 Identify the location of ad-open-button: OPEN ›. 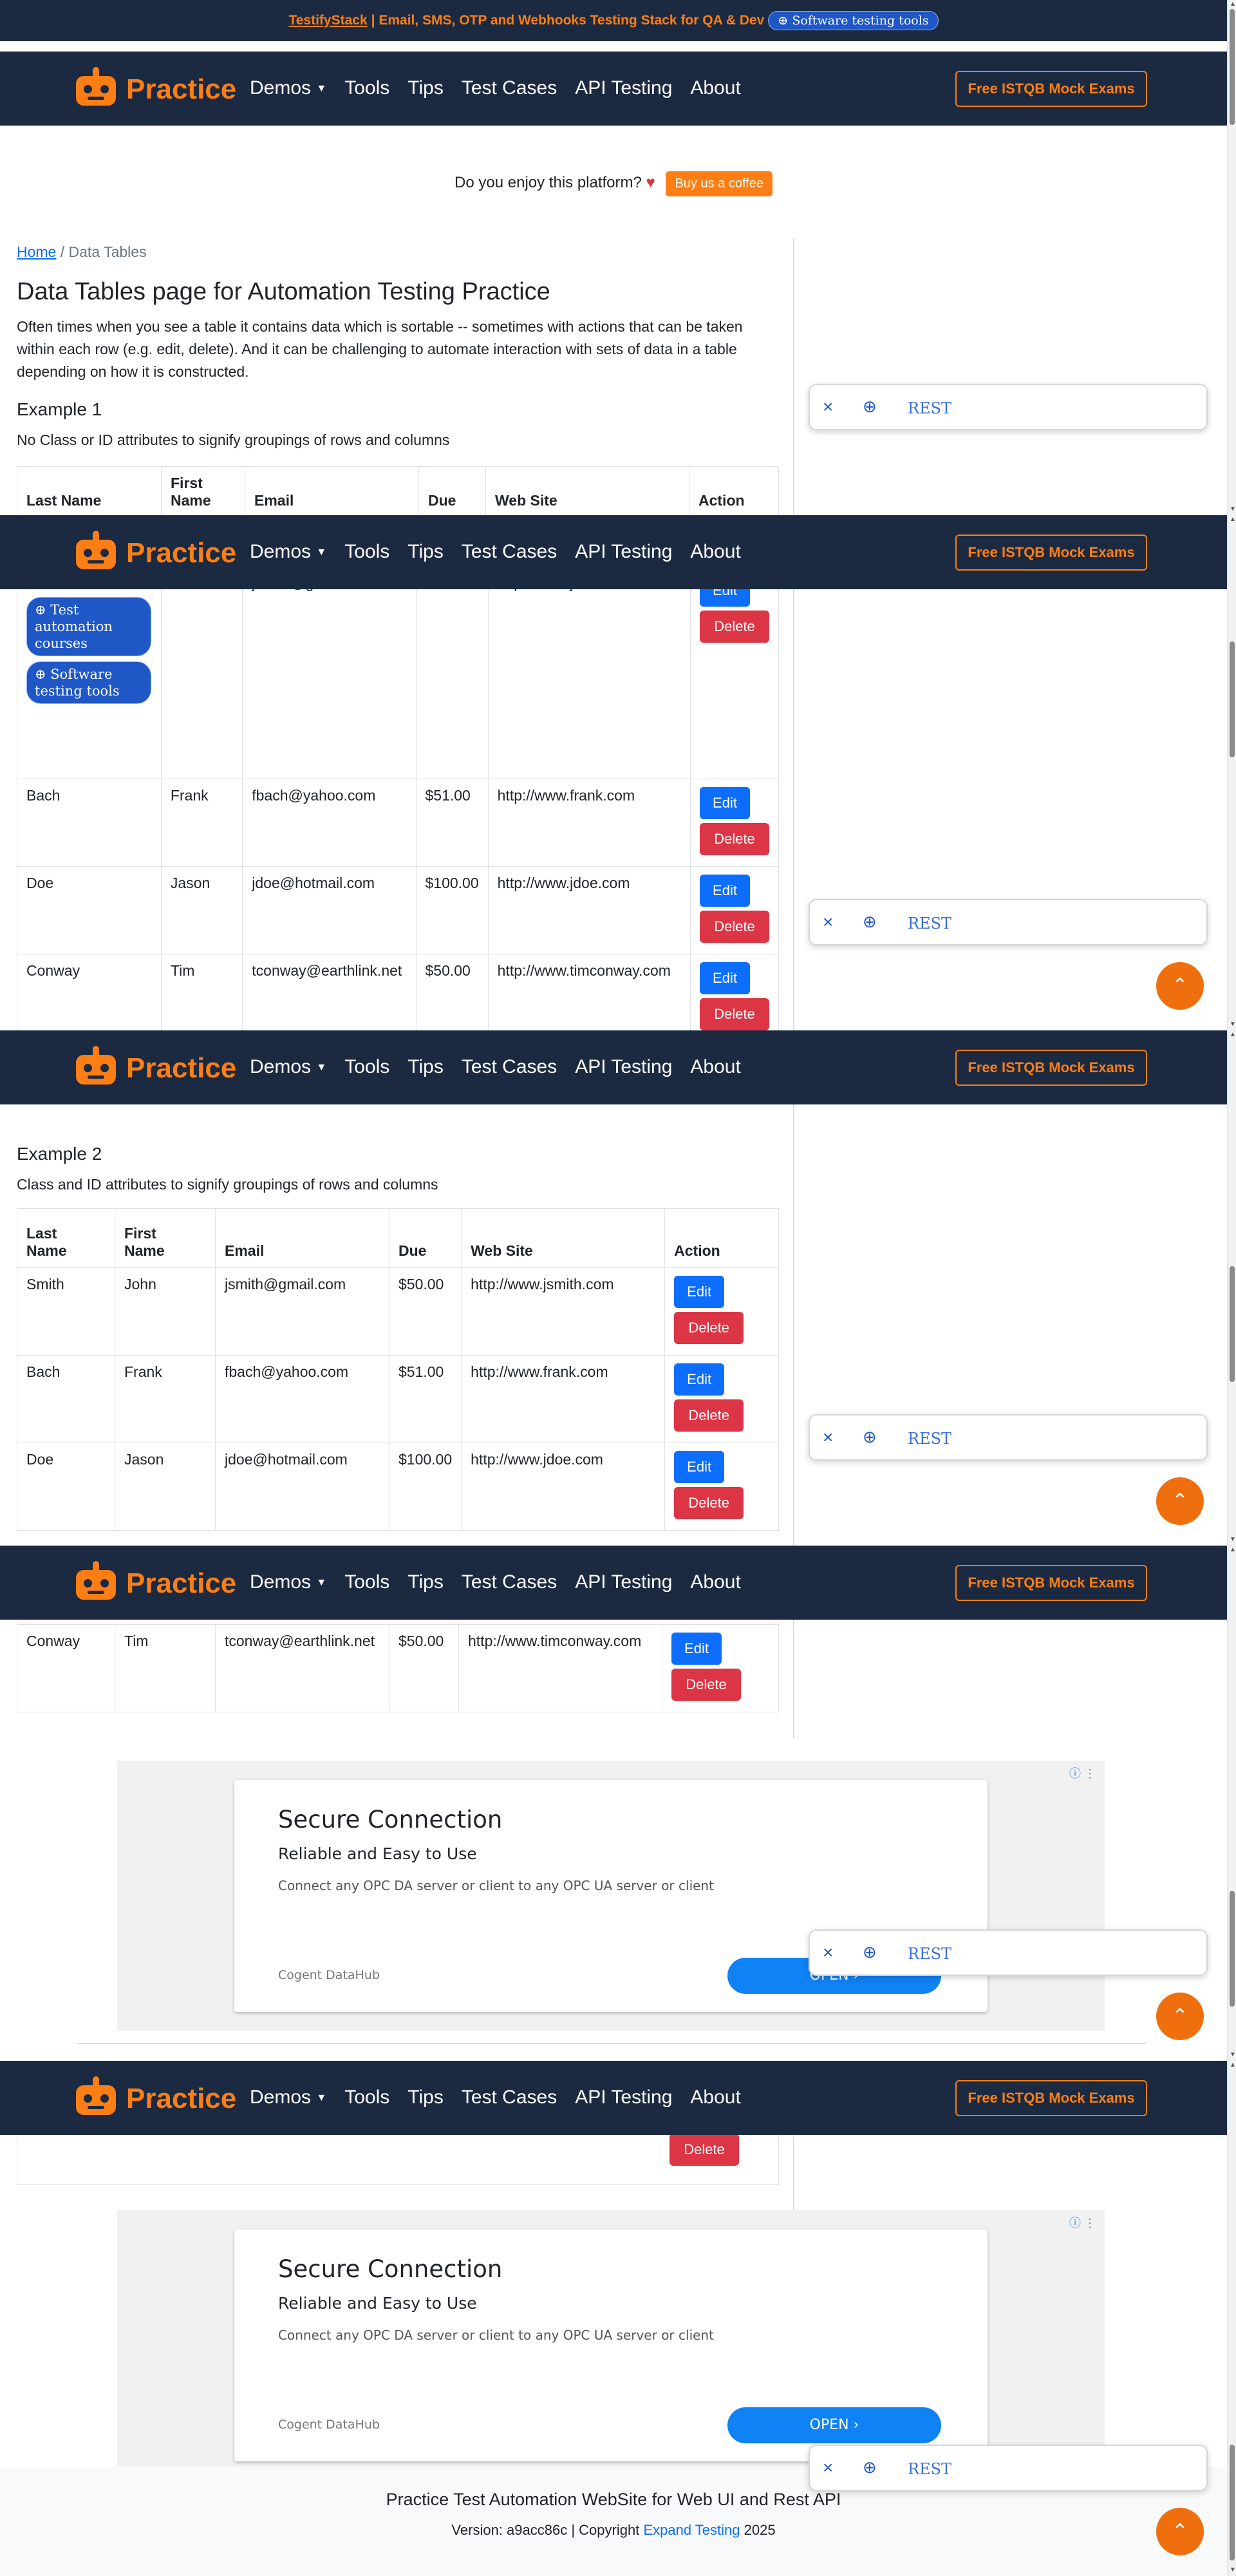
(834, 2425).